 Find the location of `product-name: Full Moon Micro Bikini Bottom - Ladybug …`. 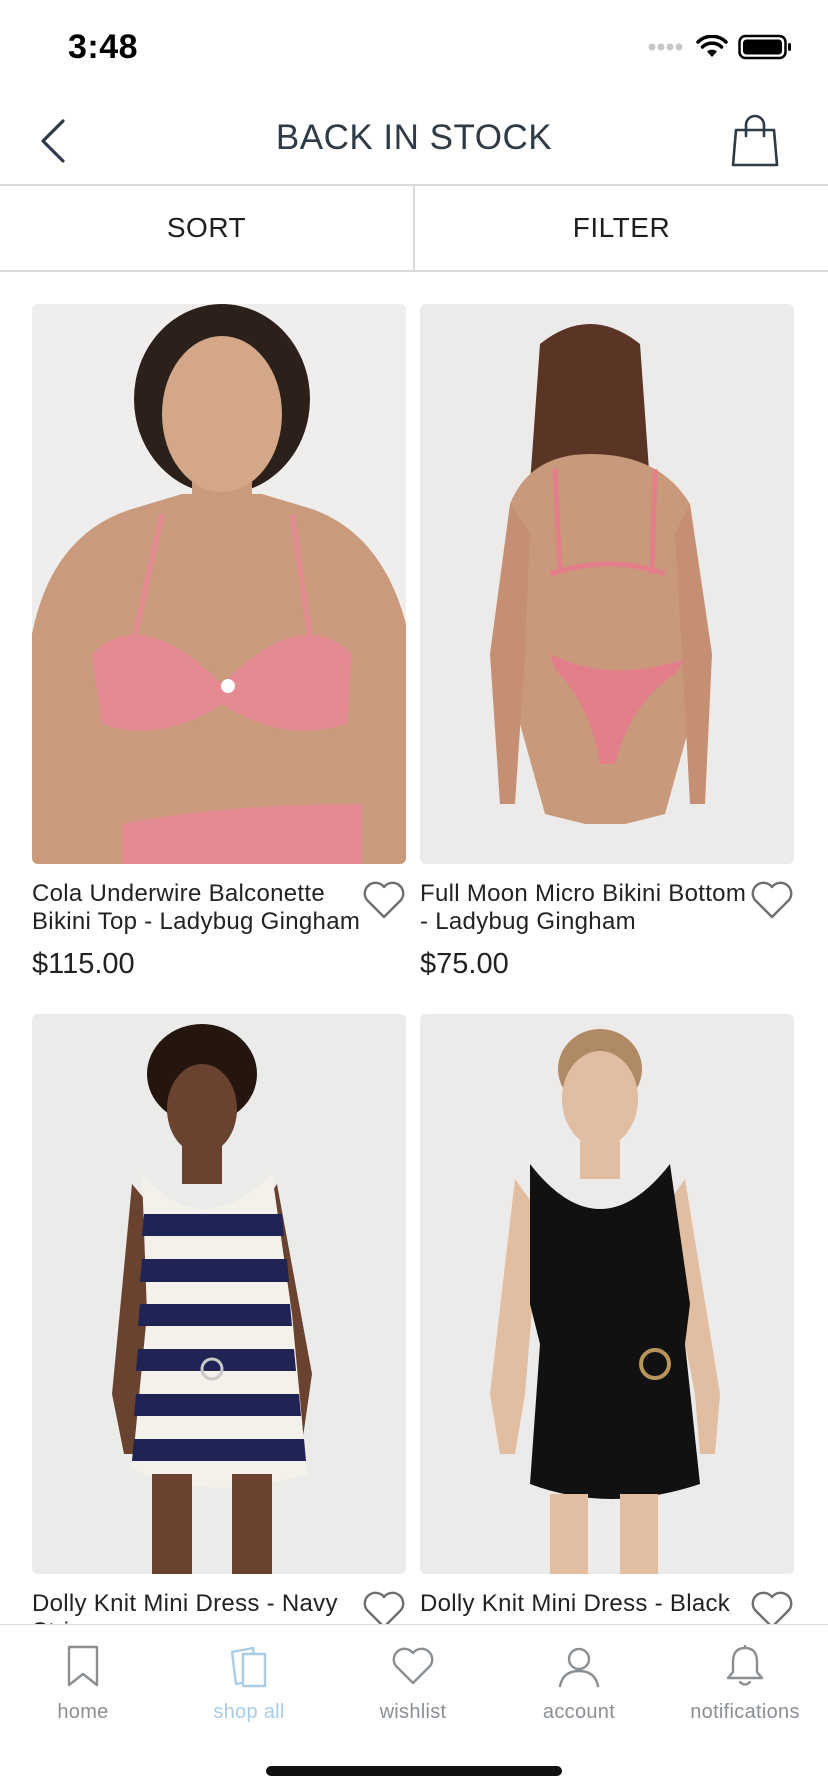

product-name: Full Moon Micro Bikini Bottom - Ladybug … is located at coordinates (585, 908).